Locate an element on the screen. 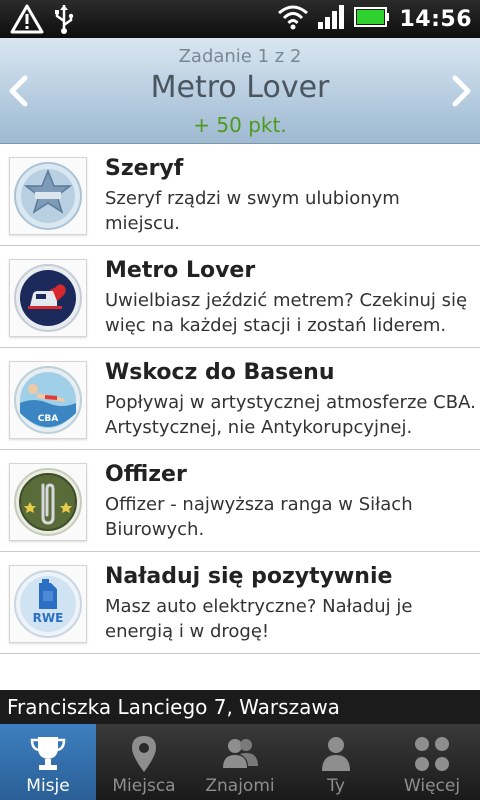  friends-icon is located at coordinates (240, 754).